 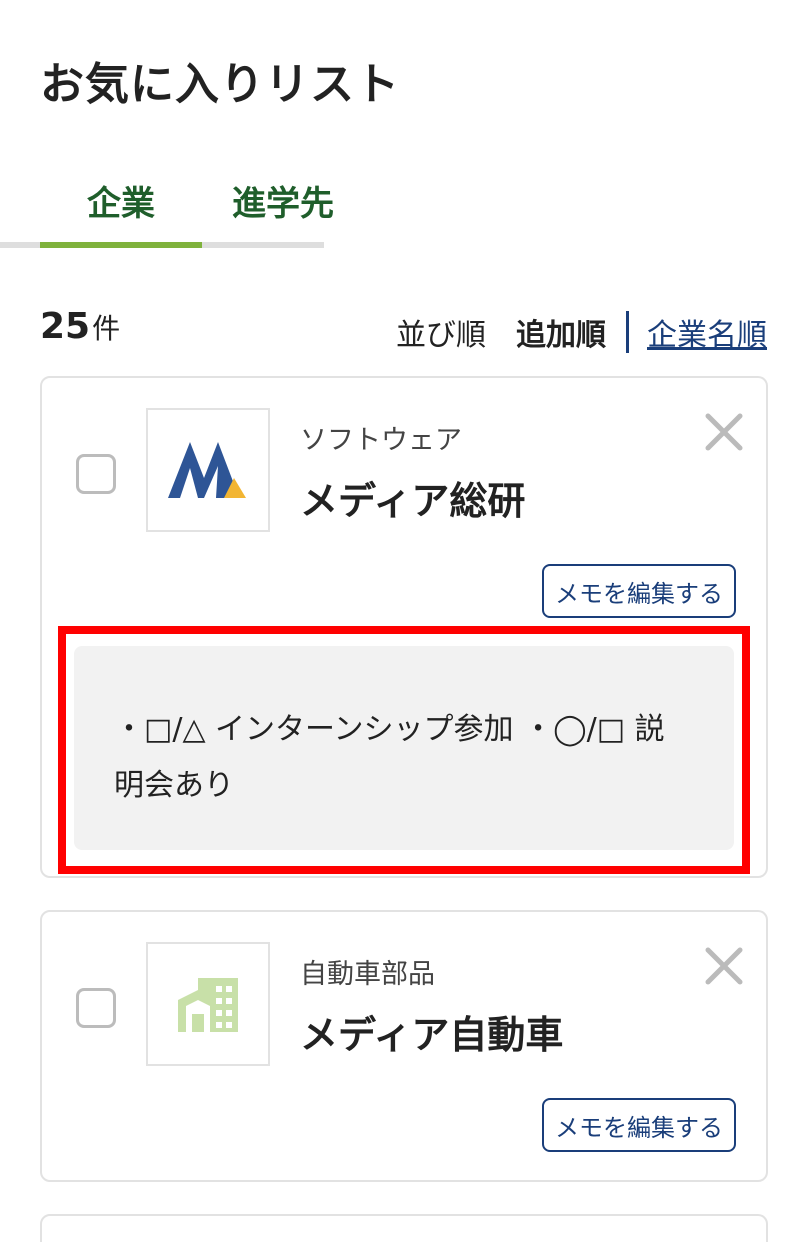 What do you see at coordinates (431, 1031) in the screenshot?
I see `company-name: メディア自動車` at bounding box center [431, 1031].